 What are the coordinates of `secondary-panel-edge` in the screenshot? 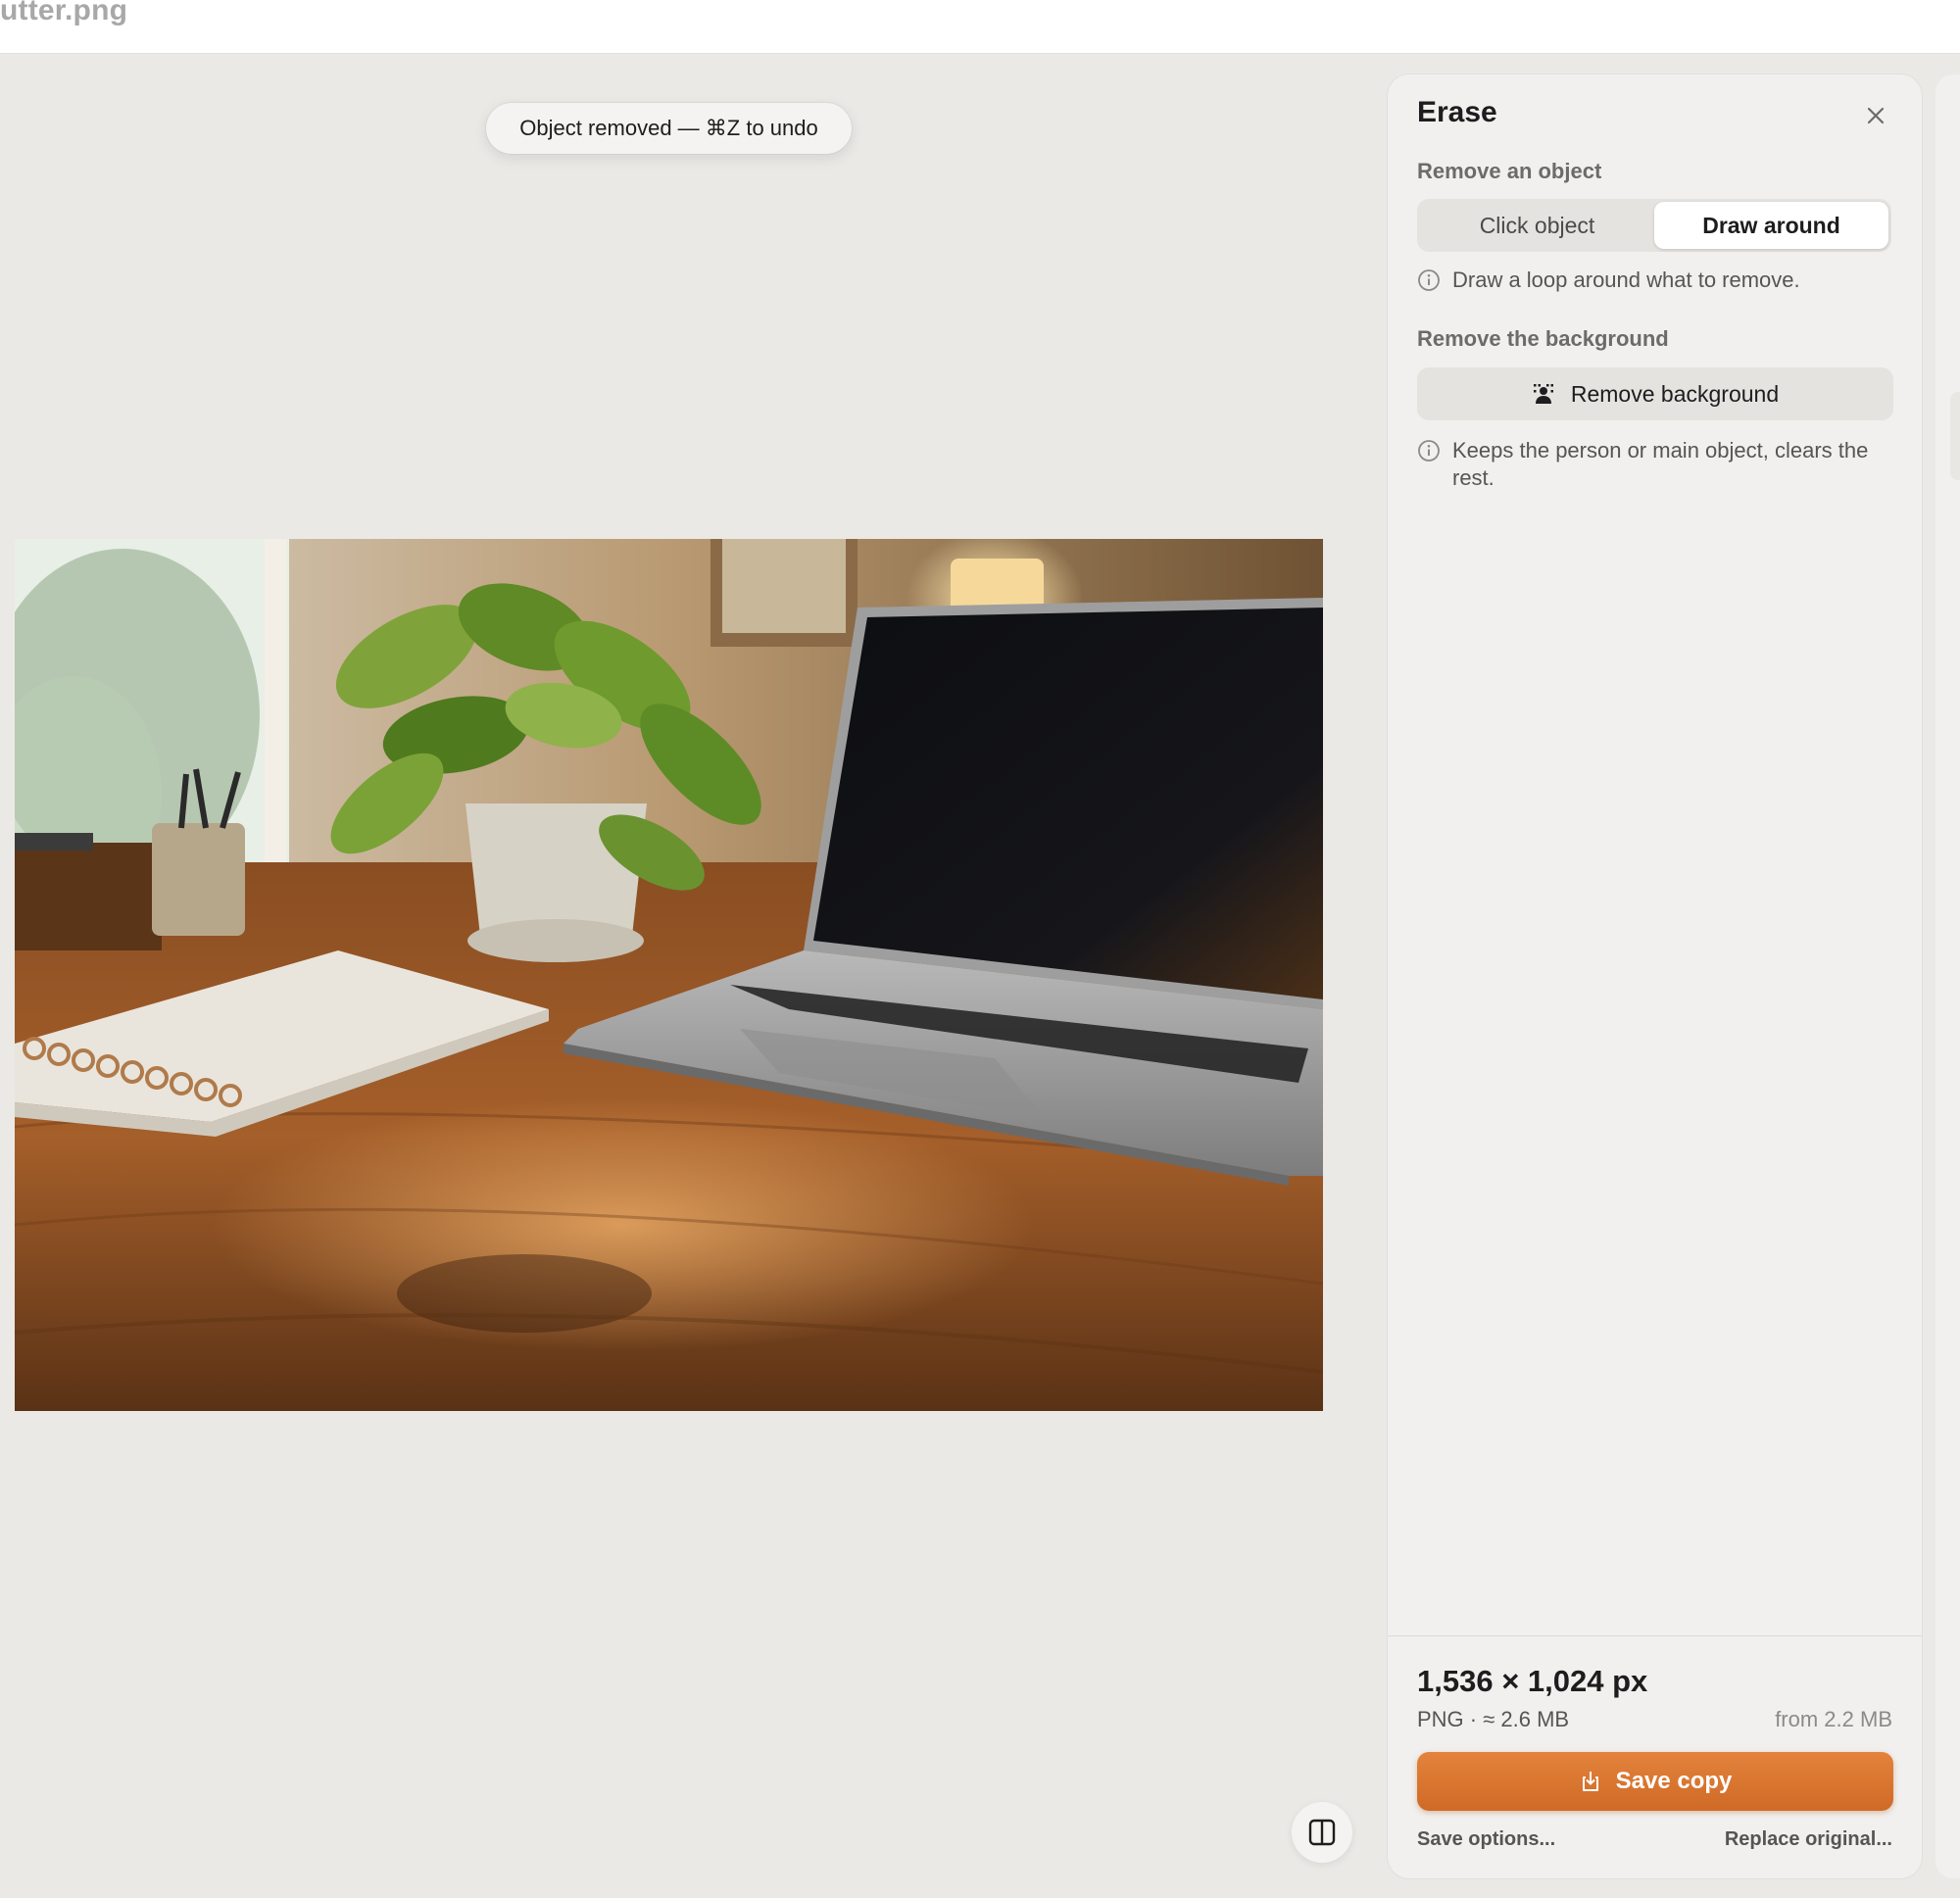 It's located at (1948, 976).